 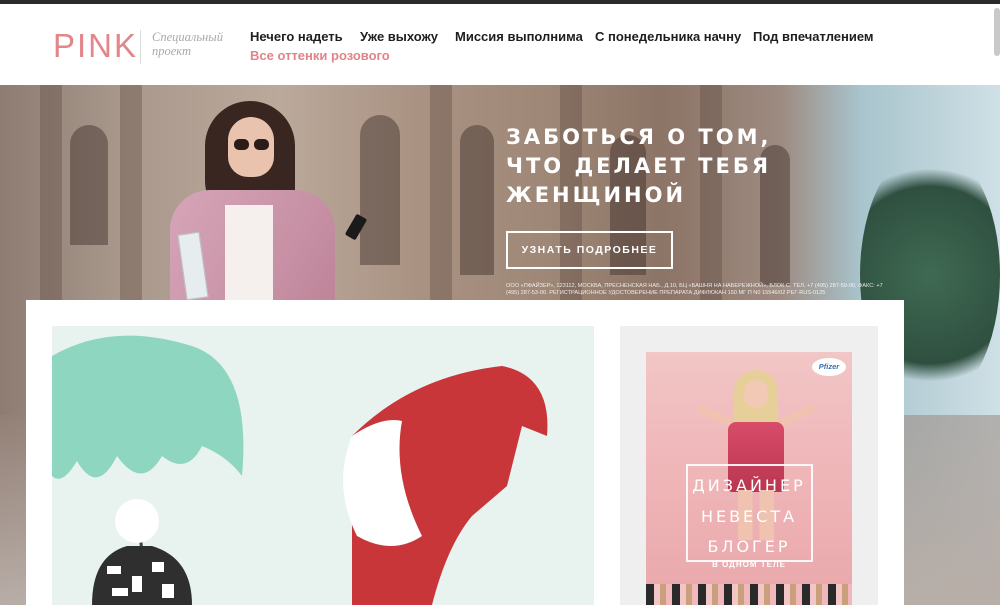 I want to click on nav-item-uzhe-vykhozhu: Уже выхожу, so click(x=399, y=36).